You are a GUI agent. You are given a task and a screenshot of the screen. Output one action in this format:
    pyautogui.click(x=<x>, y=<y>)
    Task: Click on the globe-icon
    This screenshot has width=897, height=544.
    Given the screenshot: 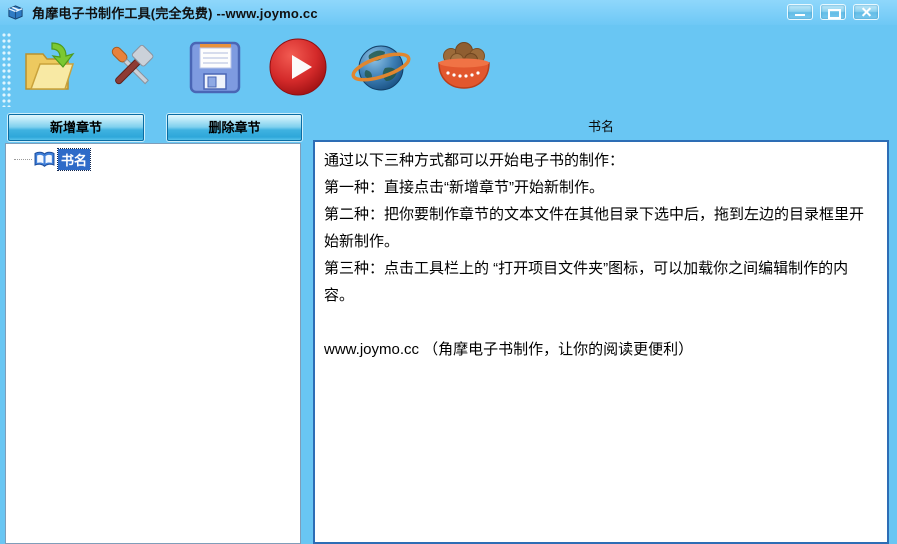 What is the action you would take?
    pyautogui.click(x=381, y=68)
    